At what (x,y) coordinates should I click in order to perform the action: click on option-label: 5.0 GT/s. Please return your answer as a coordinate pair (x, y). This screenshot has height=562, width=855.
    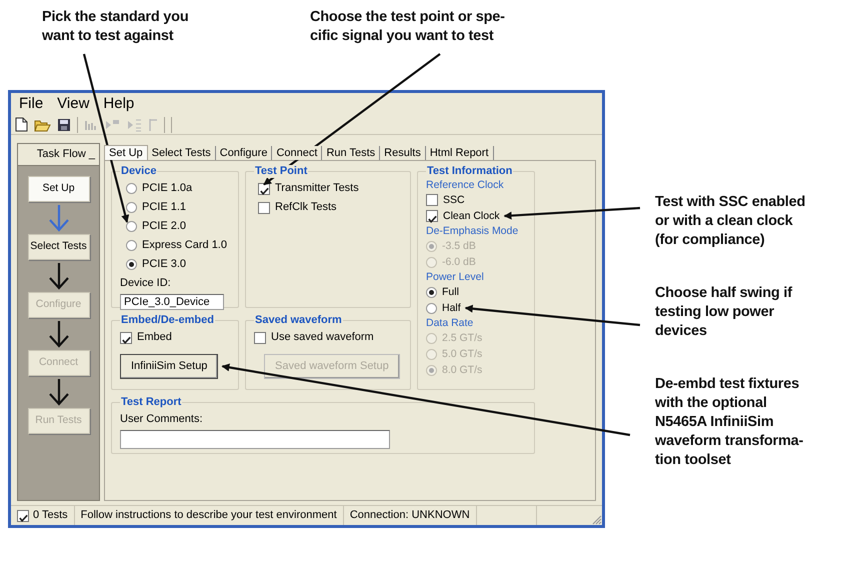
    Looking at the image, I should click on (462, 354).